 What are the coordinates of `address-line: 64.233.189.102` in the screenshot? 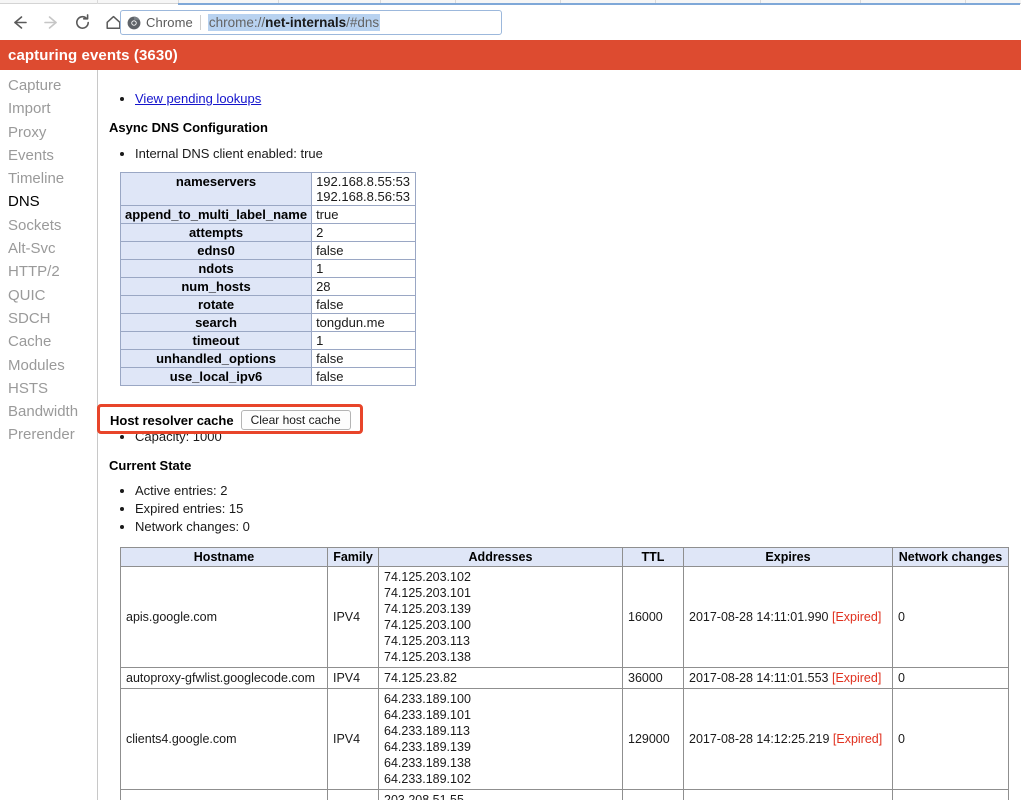 It's located at (427, 779).